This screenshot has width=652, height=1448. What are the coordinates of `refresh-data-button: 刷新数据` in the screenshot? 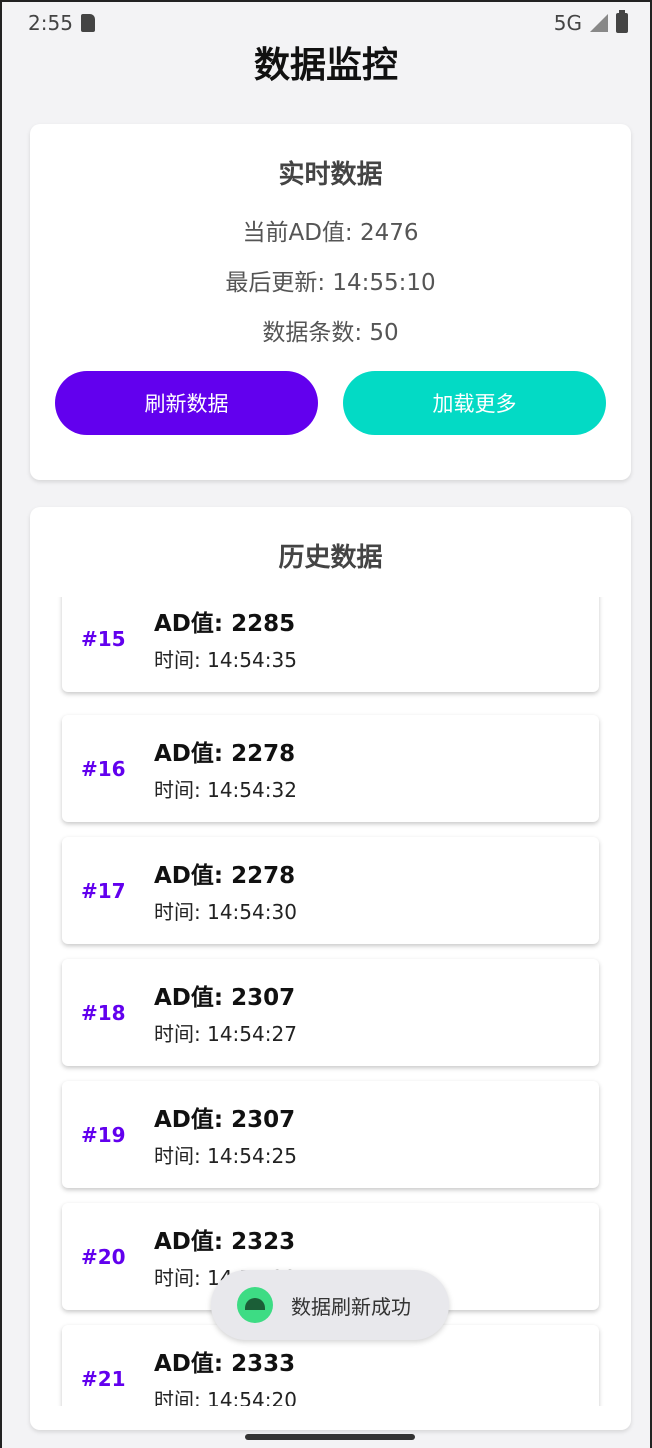 It's located at (186, 403).